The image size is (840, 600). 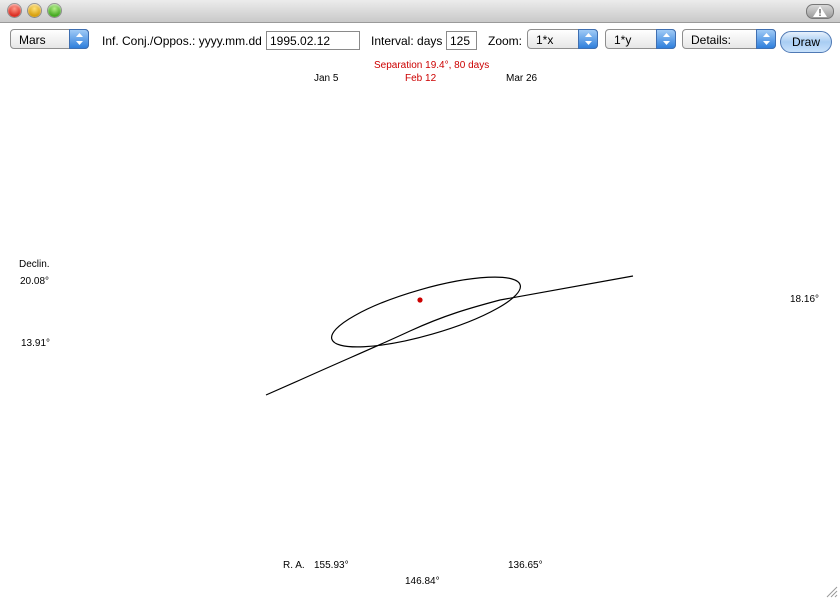 I want to click on retrograde-loop, so click(x=426, y=312).